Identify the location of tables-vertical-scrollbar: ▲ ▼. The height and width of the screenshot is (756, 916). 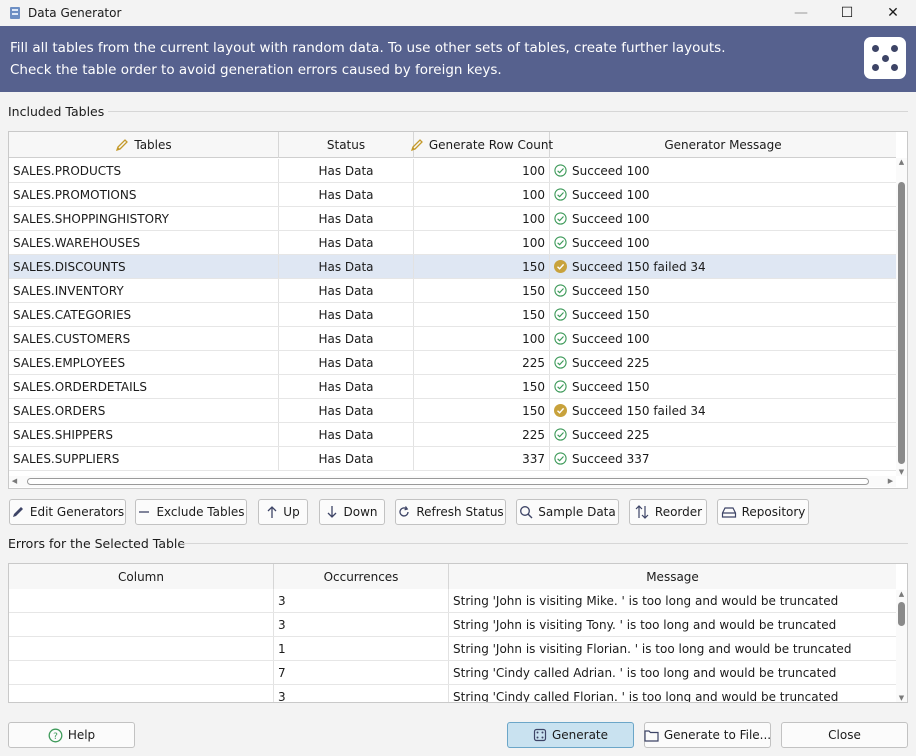
(901, 317).